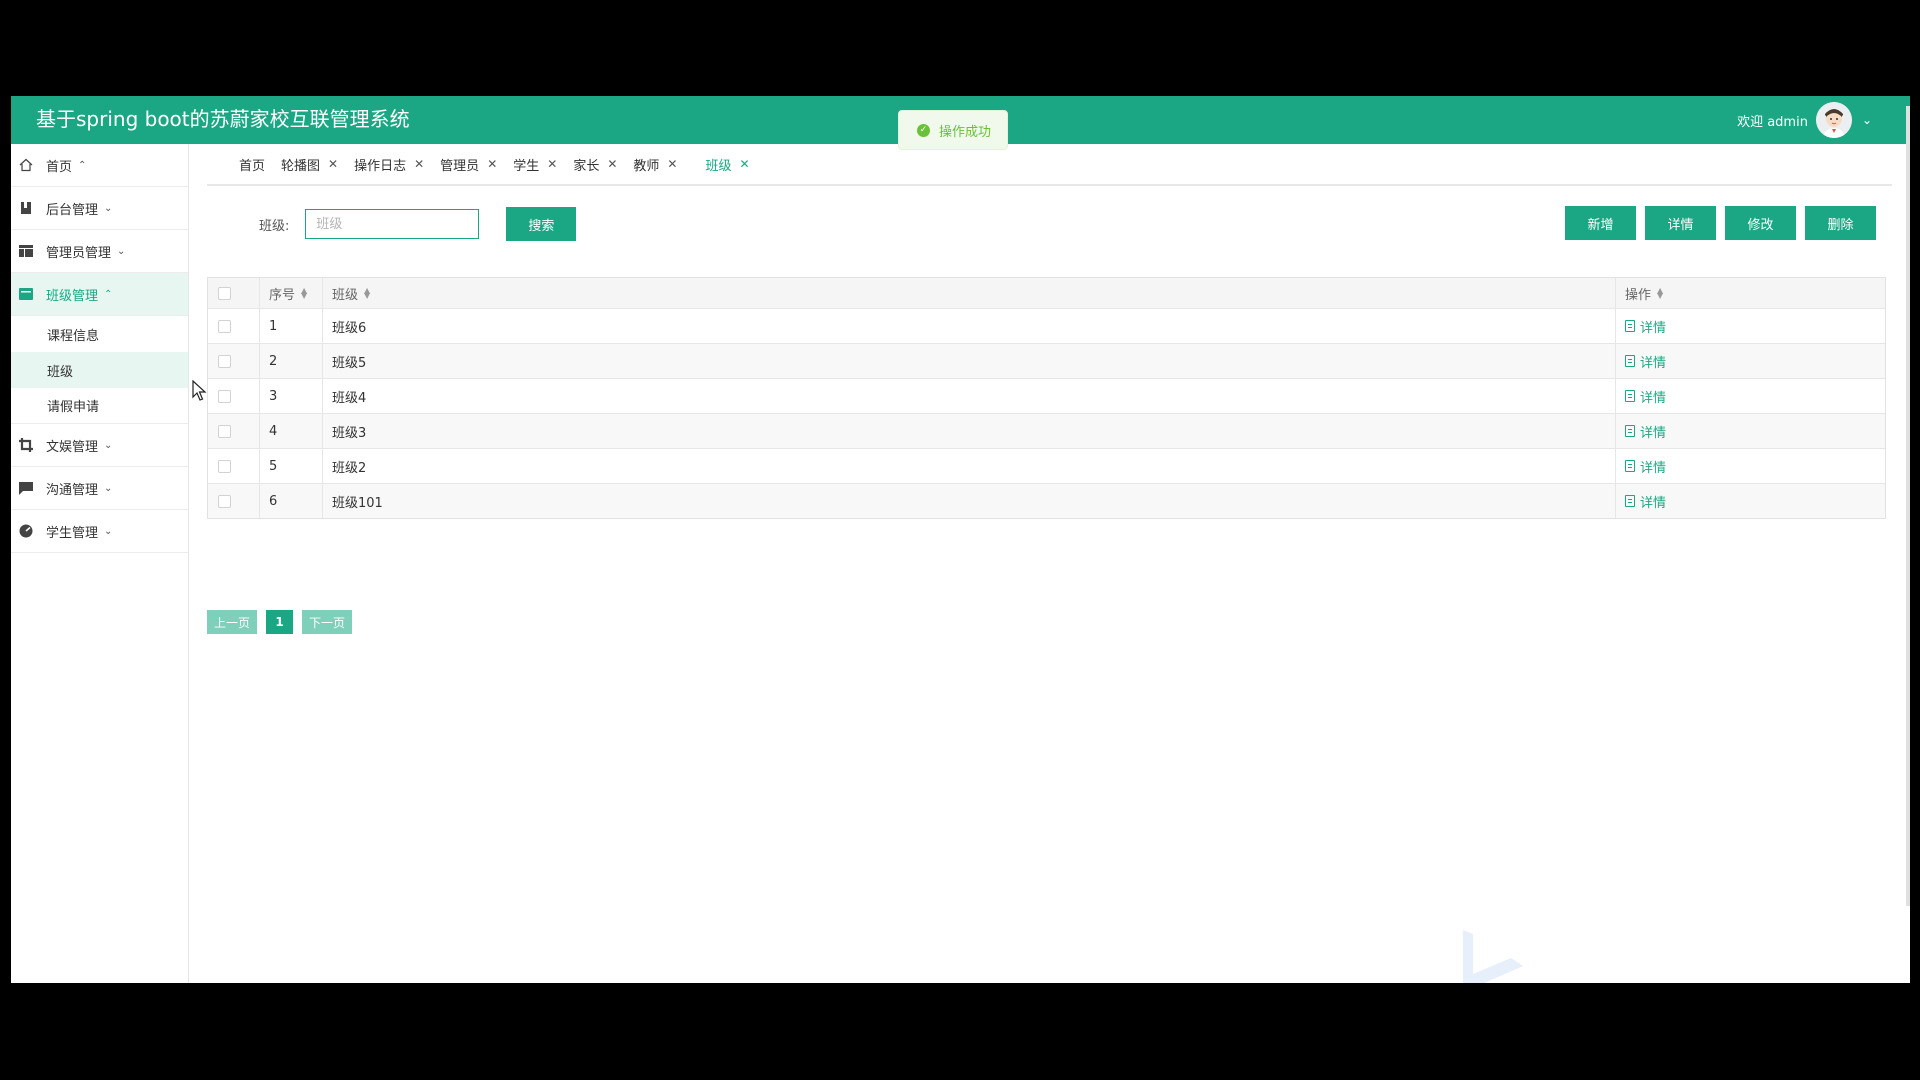 The width and height of the screenshot is (1920, 1080). Describe the element at coordinates (1840, 223) in the screenshot. I see `delete-button: 删除` at that location.